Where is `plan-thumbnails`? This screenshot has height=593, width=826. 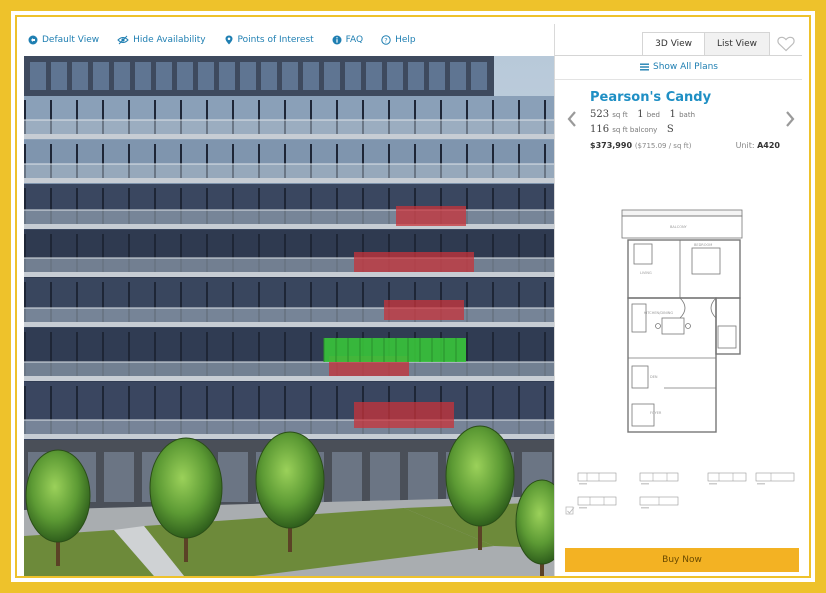
plan-thumbnails is located at coordinates (689, 492).